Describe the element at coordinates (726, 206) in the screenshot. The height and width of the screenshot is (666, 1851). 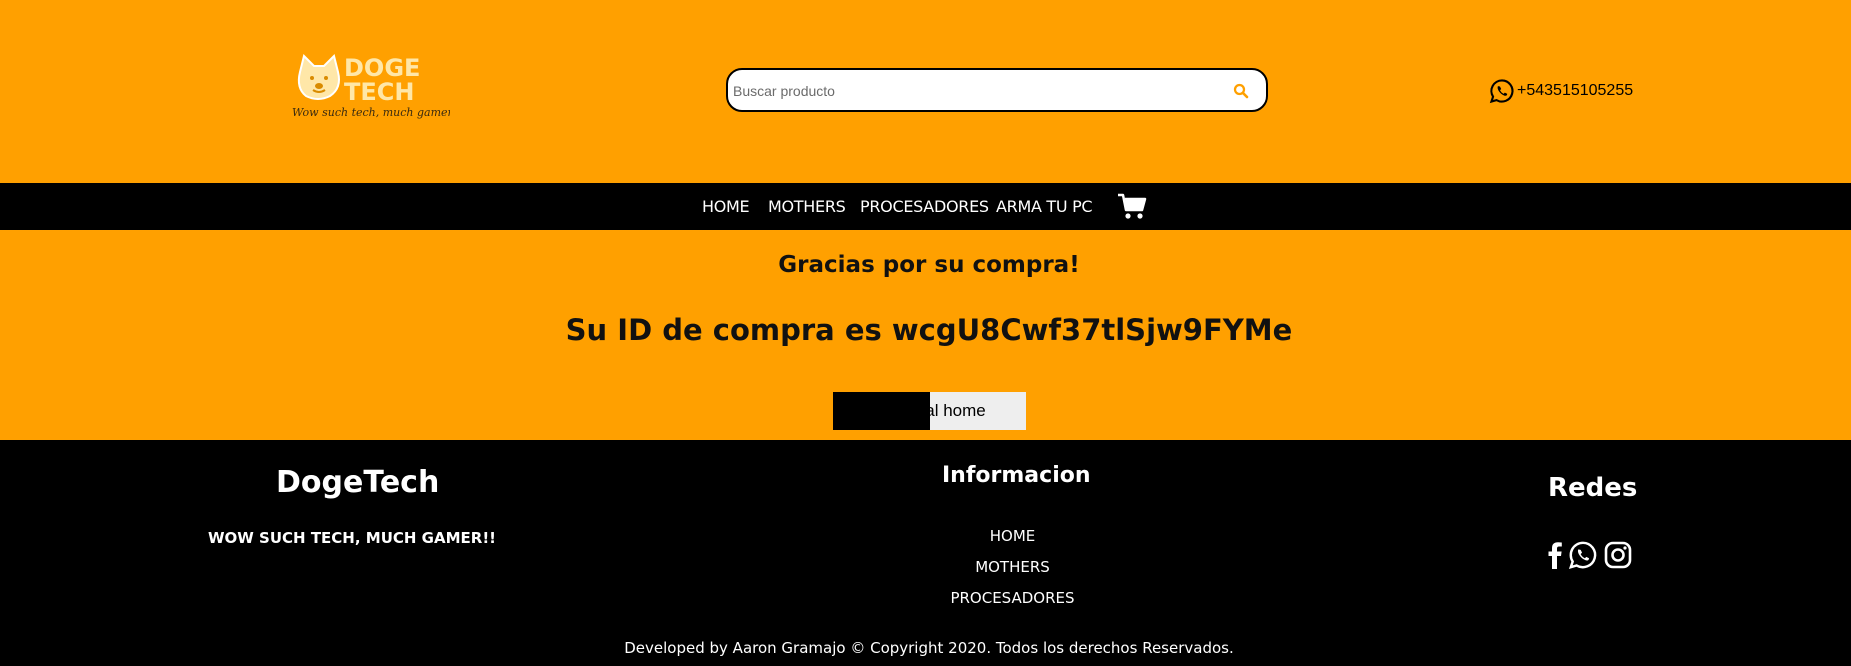
I see `nav-home: HOME` at that location.